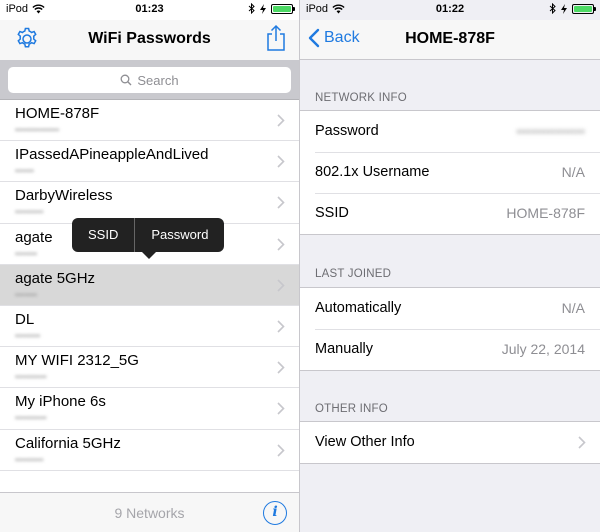  Describe the element at coordinates (126, 80) in the screenshot. I see `search-icon` at that location.